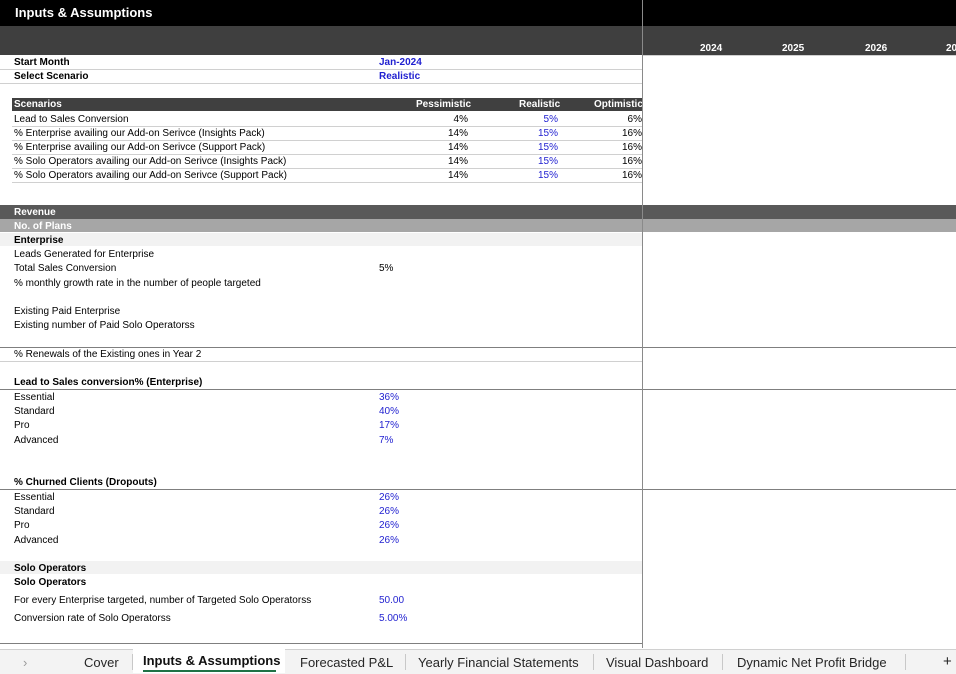  What do you see at coordinates (812, 662) in the screenshot?
I see `tab-dynamic-net-profit-bridge: Dynamic Net Profit Bridge` at bounding box center [812, 662].